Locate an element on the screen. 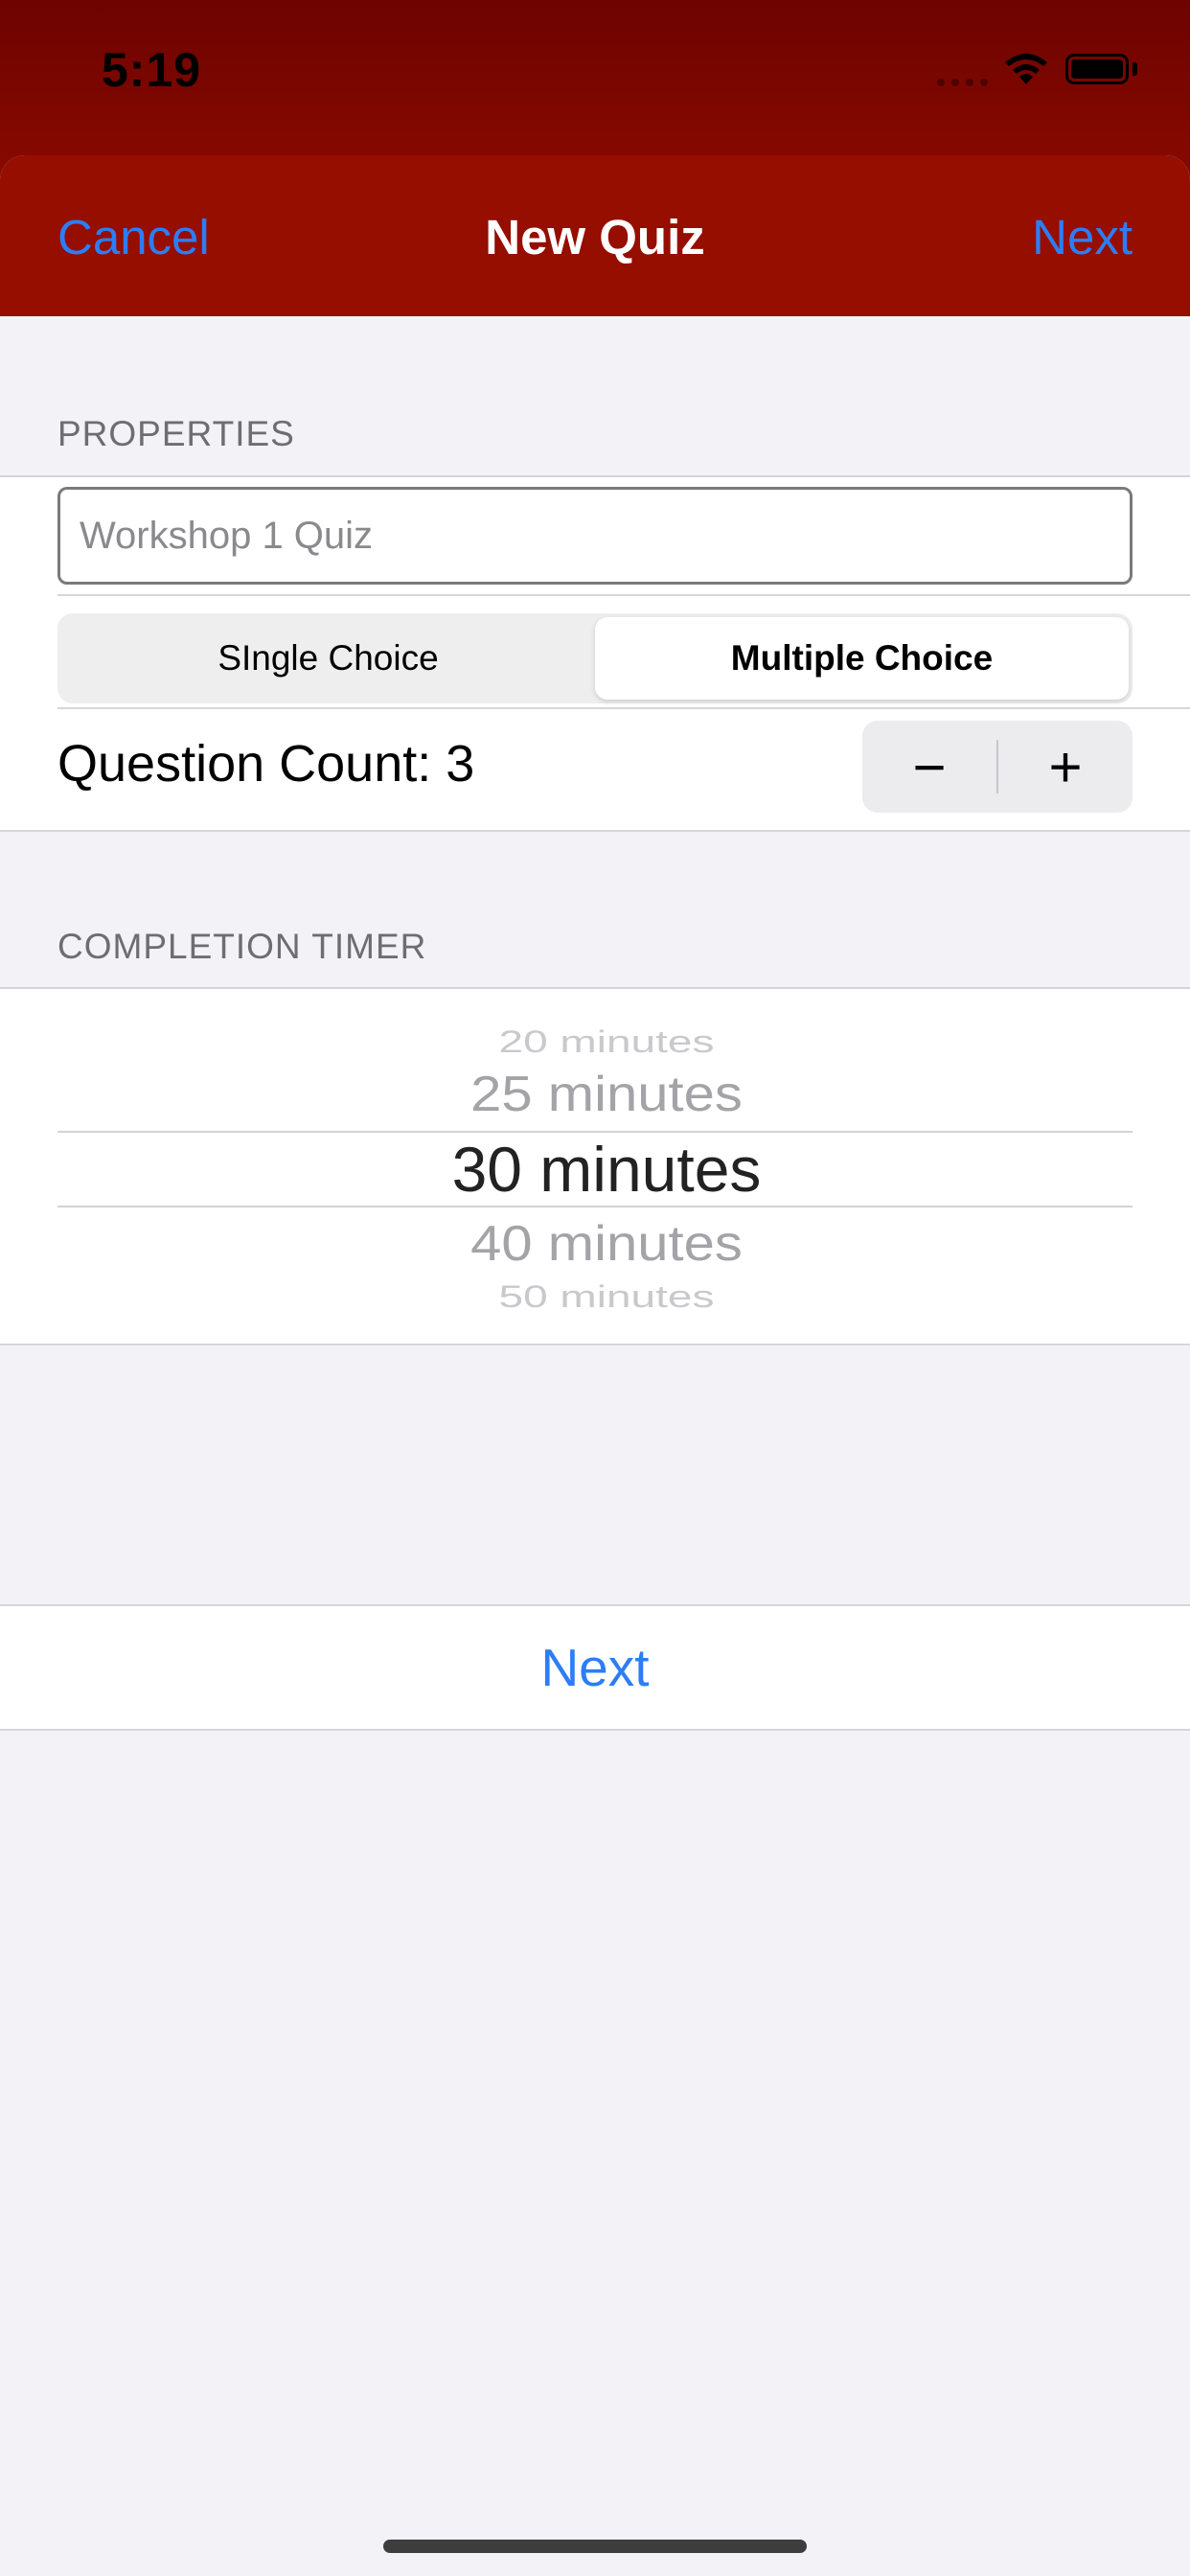 The image size is (1190, 2576). quiz-type-segmented-control: SIngle Choice Multiple Choice is located at coordinates (595, 658).